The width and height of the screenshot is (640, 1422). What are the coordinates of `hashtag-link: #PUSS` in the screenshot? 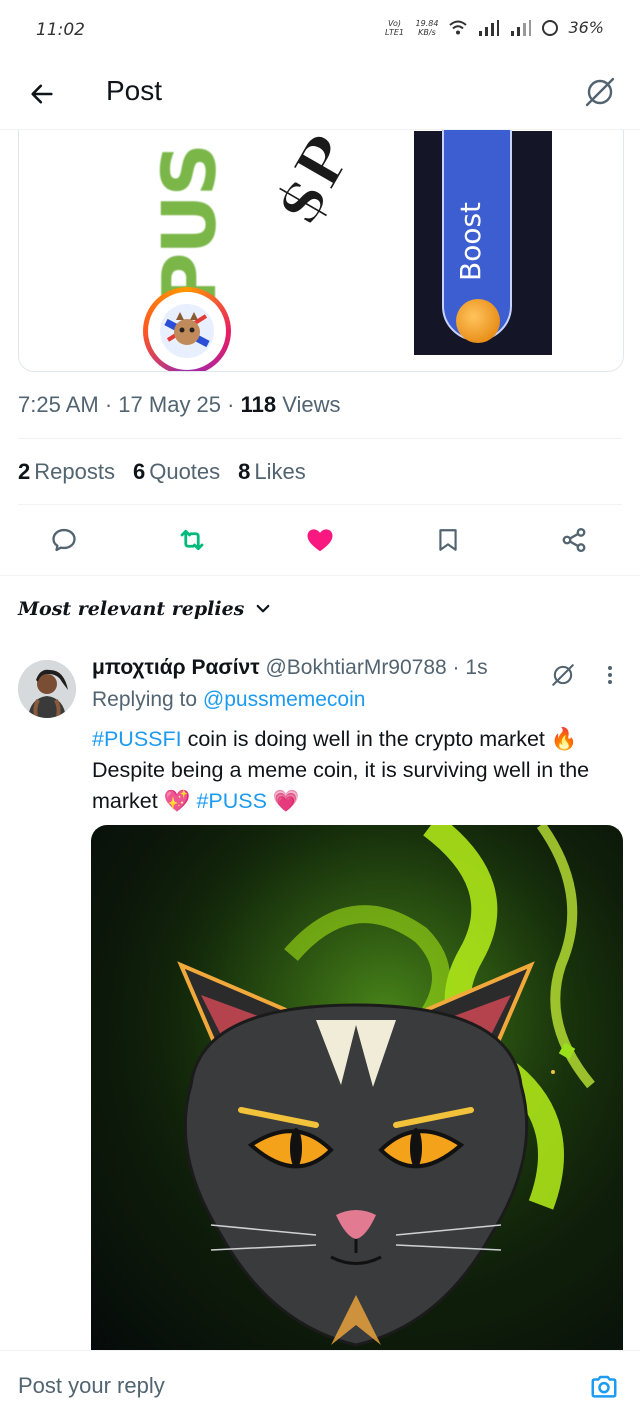 It's located at (231, 801).